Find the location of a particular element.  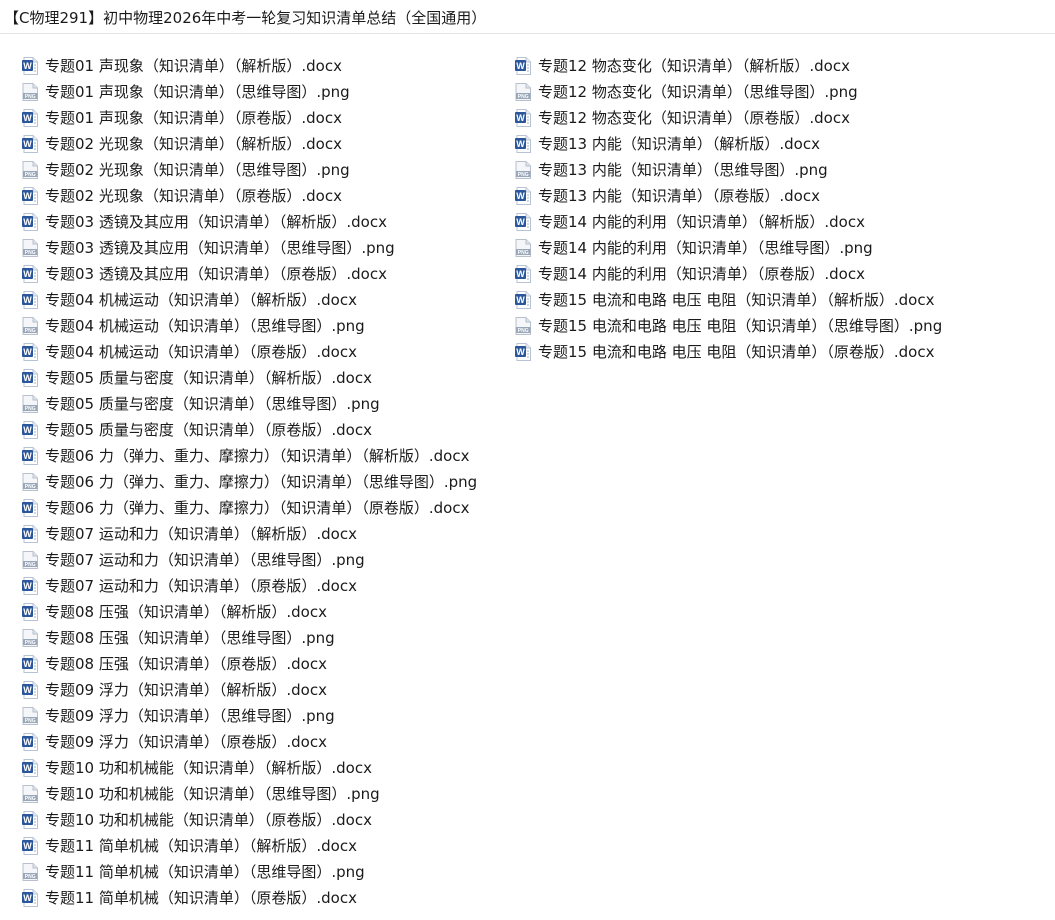

file-item: PNG 专题13 内能（知识清单）（思维导图）.png is located at coordinates (728, 170).